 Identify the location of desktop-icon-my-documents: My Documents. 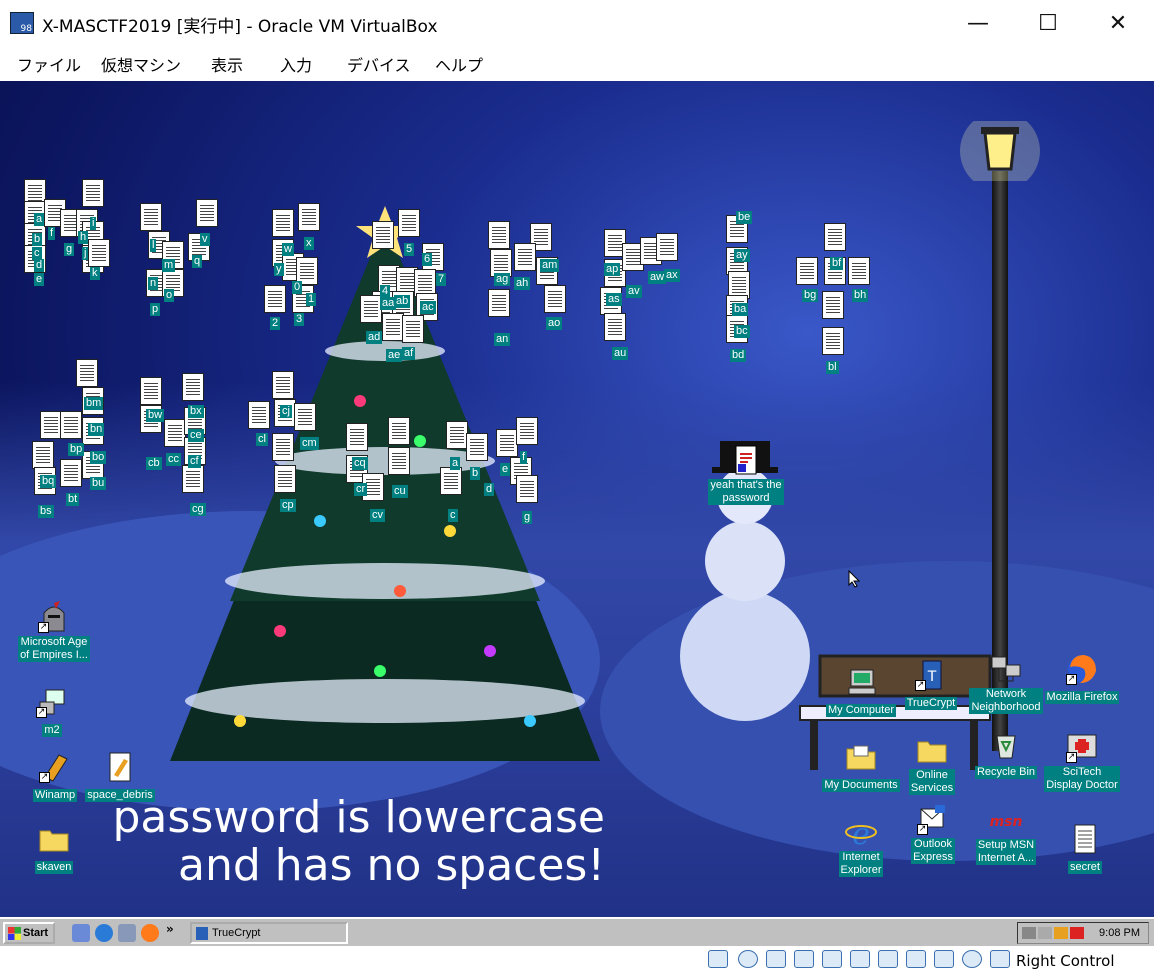
(861, 766).